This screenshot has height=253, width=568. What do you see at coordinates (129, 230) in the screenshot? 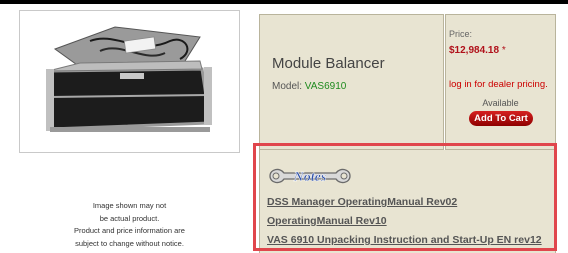
I see `disclaimer-line: Product and price information are` at bounding box center [129, 230].